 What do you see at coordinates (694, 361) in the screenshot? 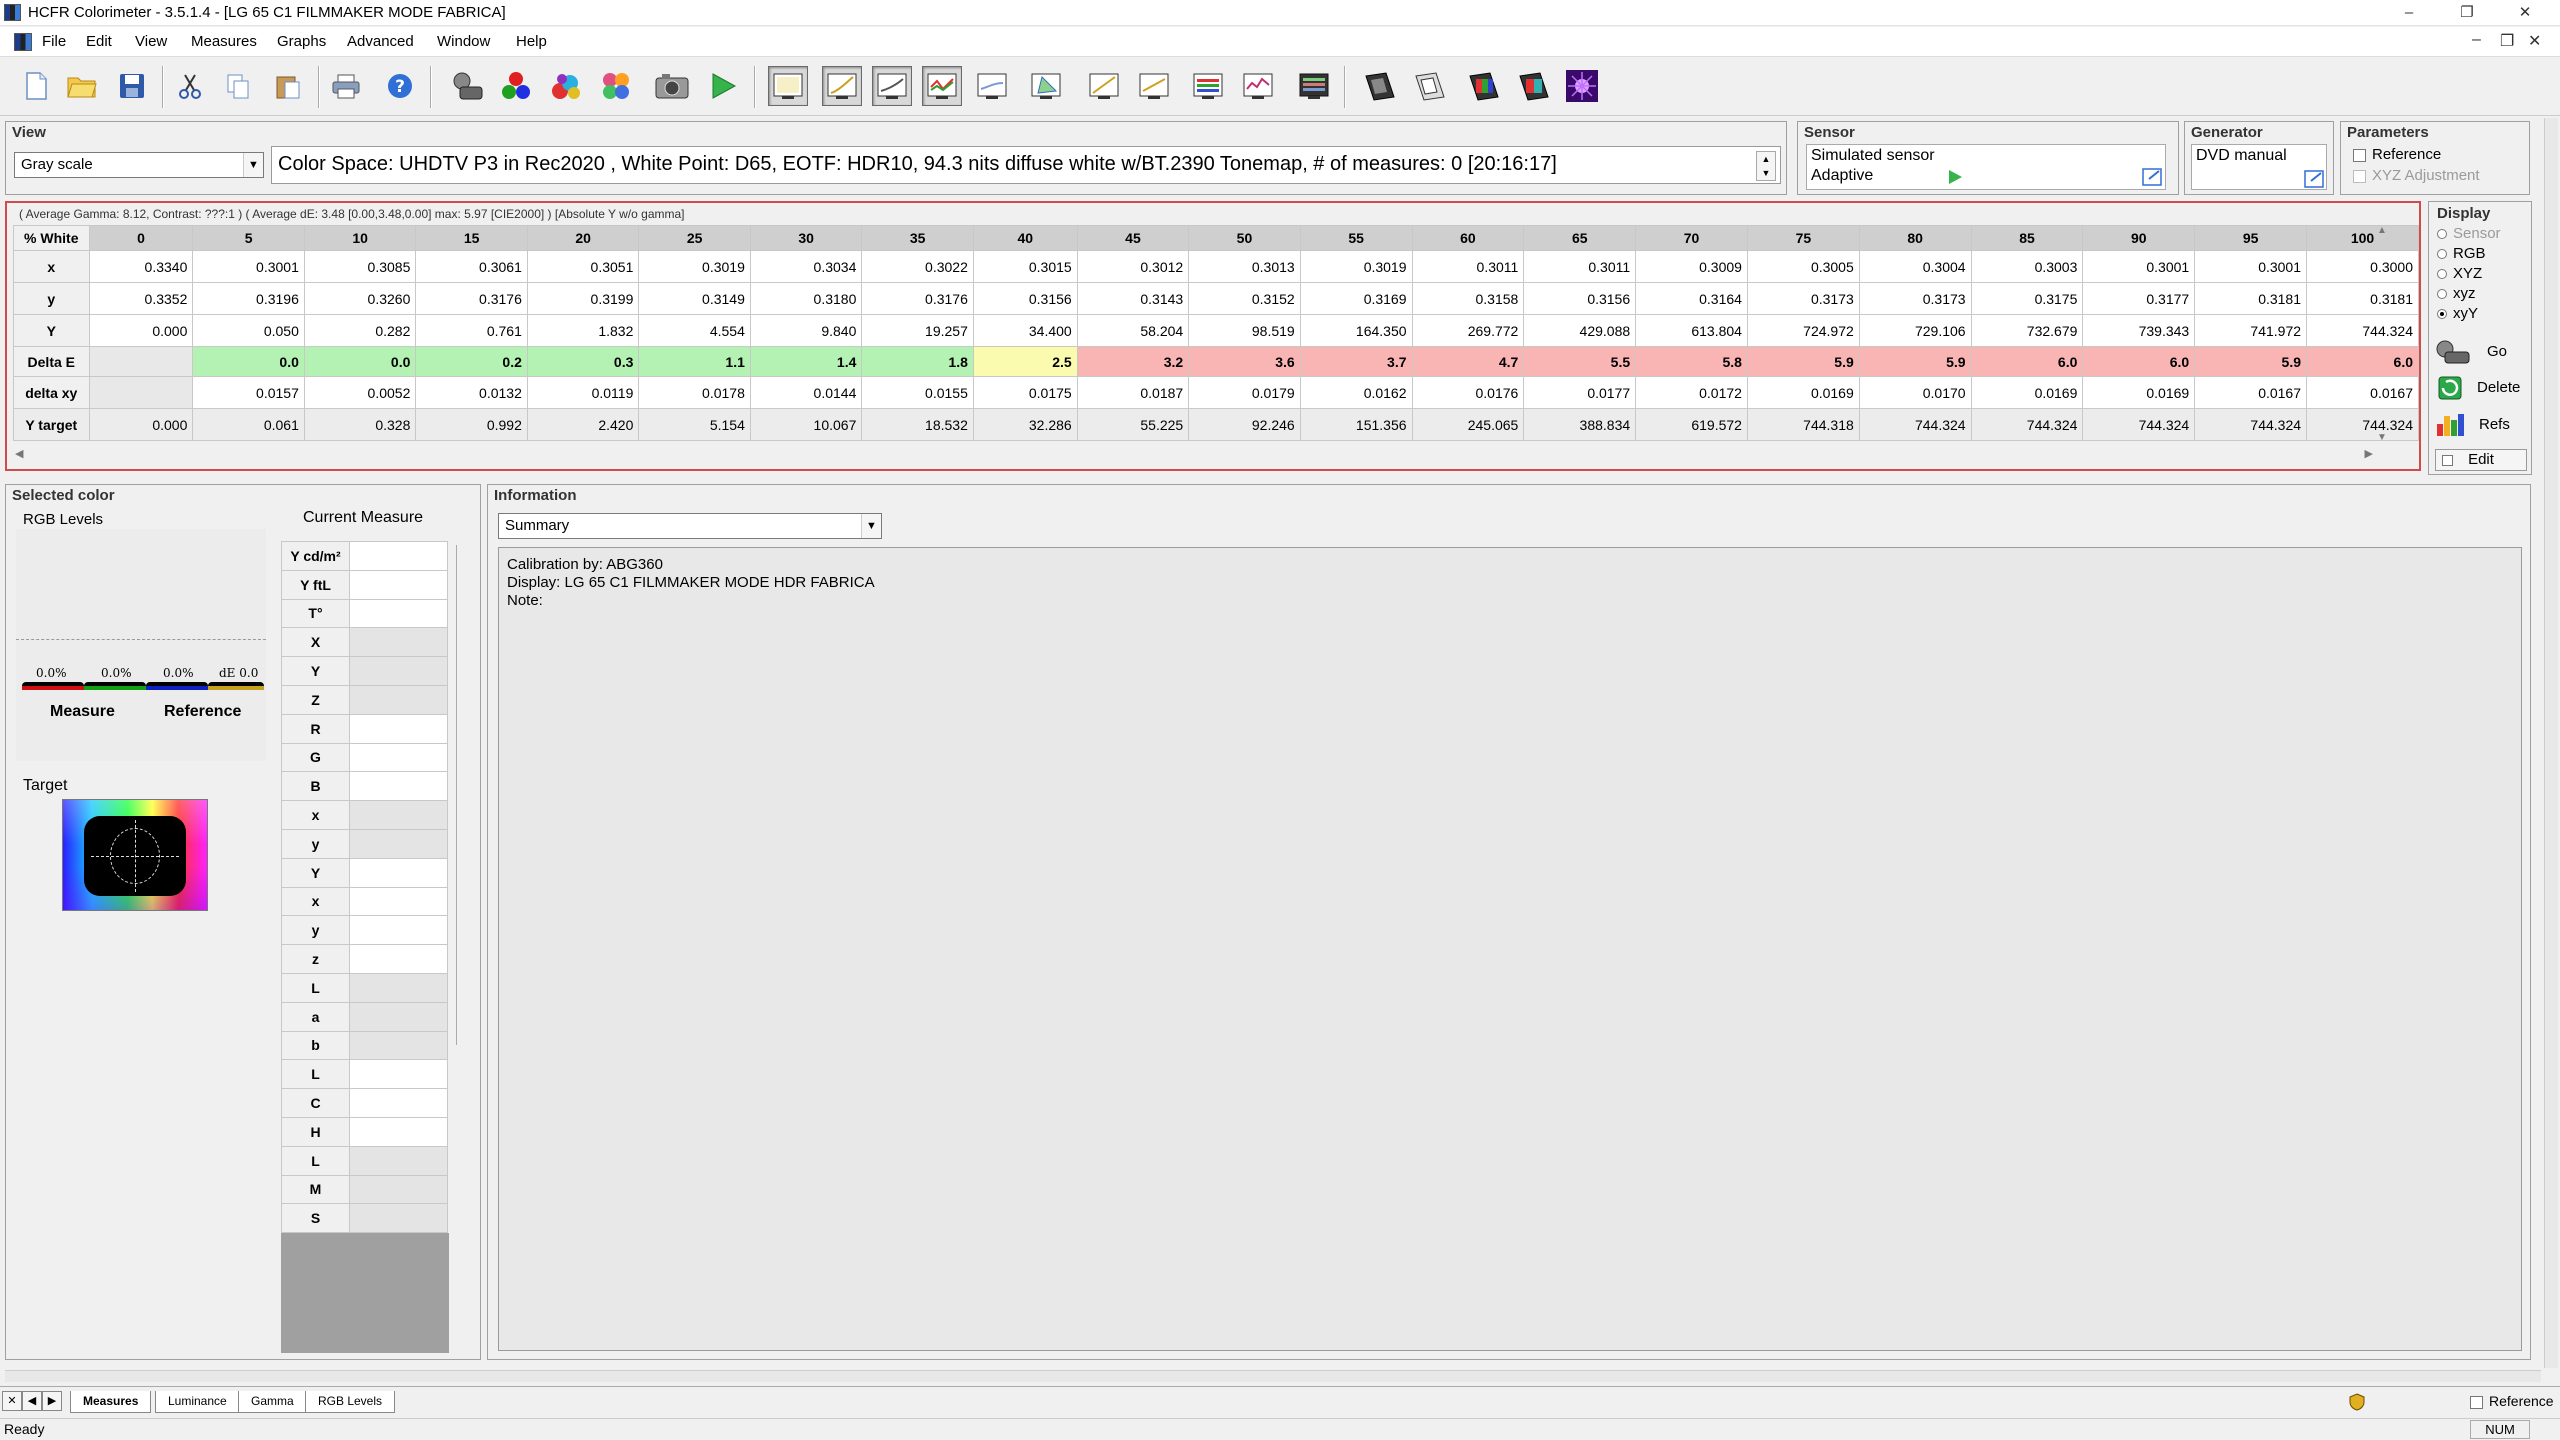
I see `table-cell: 1.1` at bounding box center [694, 361].